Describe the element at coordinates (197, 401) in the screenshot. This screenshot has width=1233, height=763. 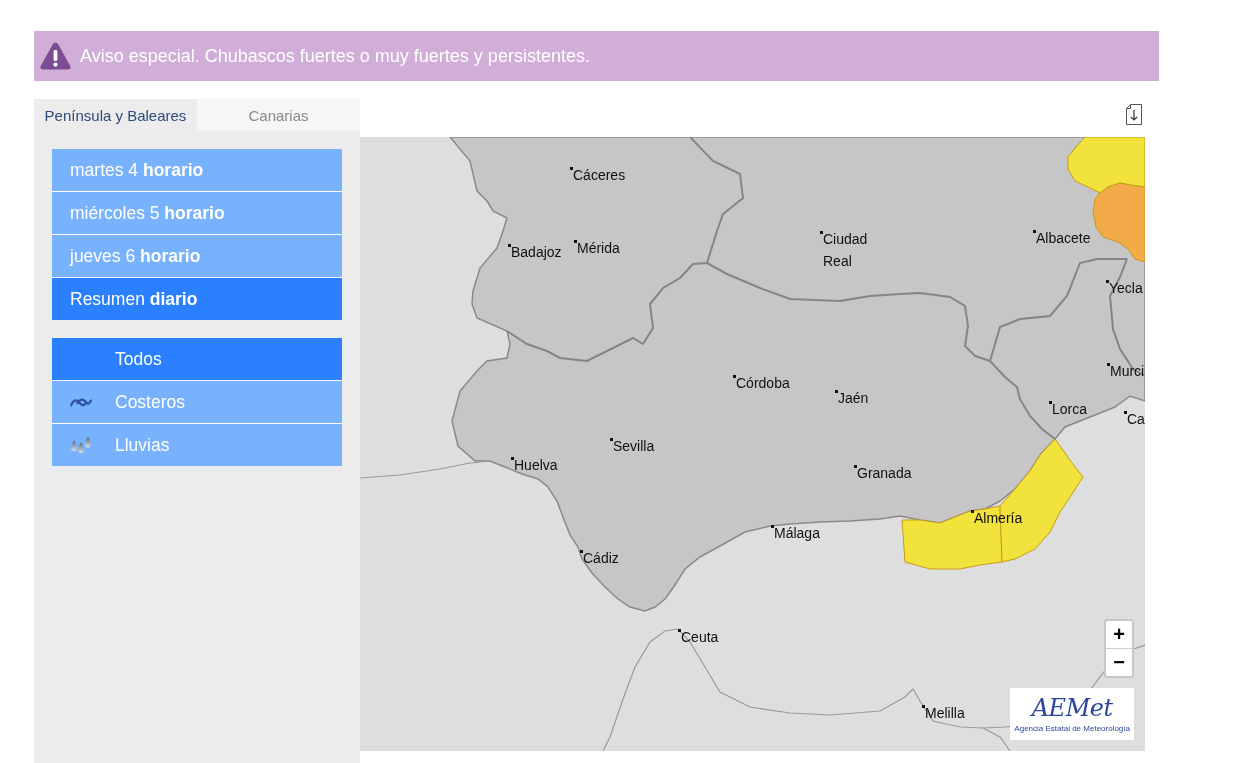
I see `phenomenon-menu-item: Costeros` at that location.